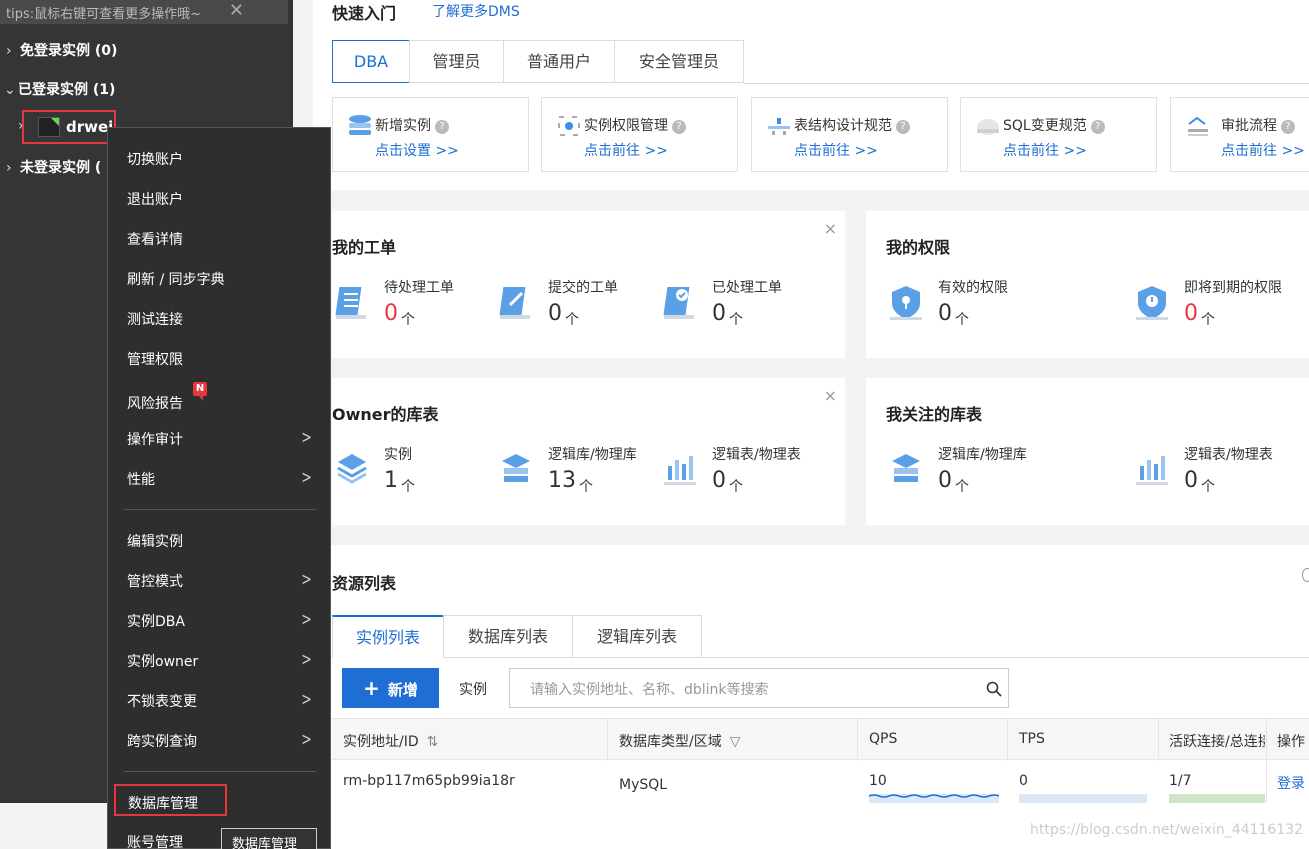  Describe the element at coordinates (155, 159) in the screenshot. I see `menu-item-switch-account: 切换账户` at that location.